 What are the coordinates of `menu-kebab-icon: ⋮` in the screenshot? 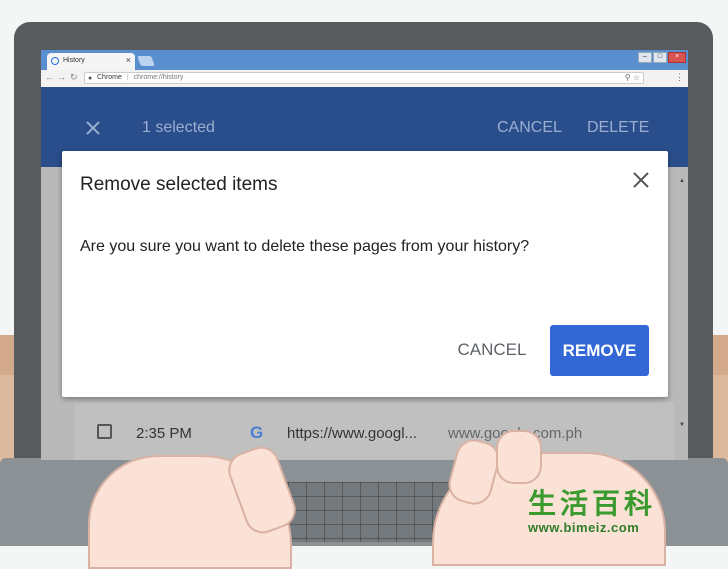 It's located at (679, 77).